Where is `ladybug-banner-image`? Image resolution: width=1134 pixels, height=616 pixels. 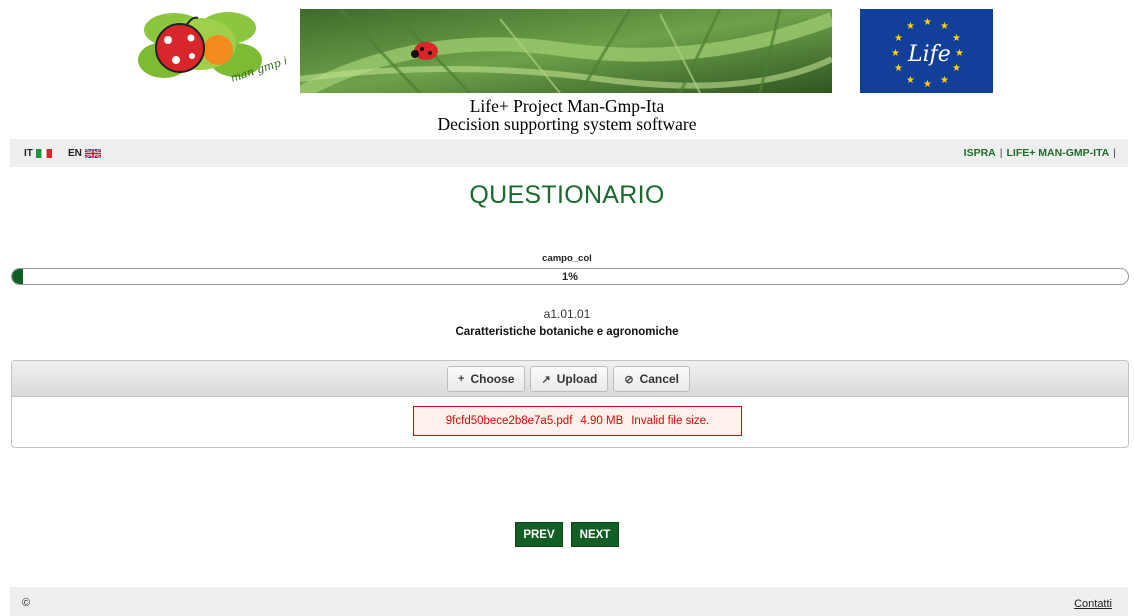 ladybug-banner-image is located at coordinates (566, 51).